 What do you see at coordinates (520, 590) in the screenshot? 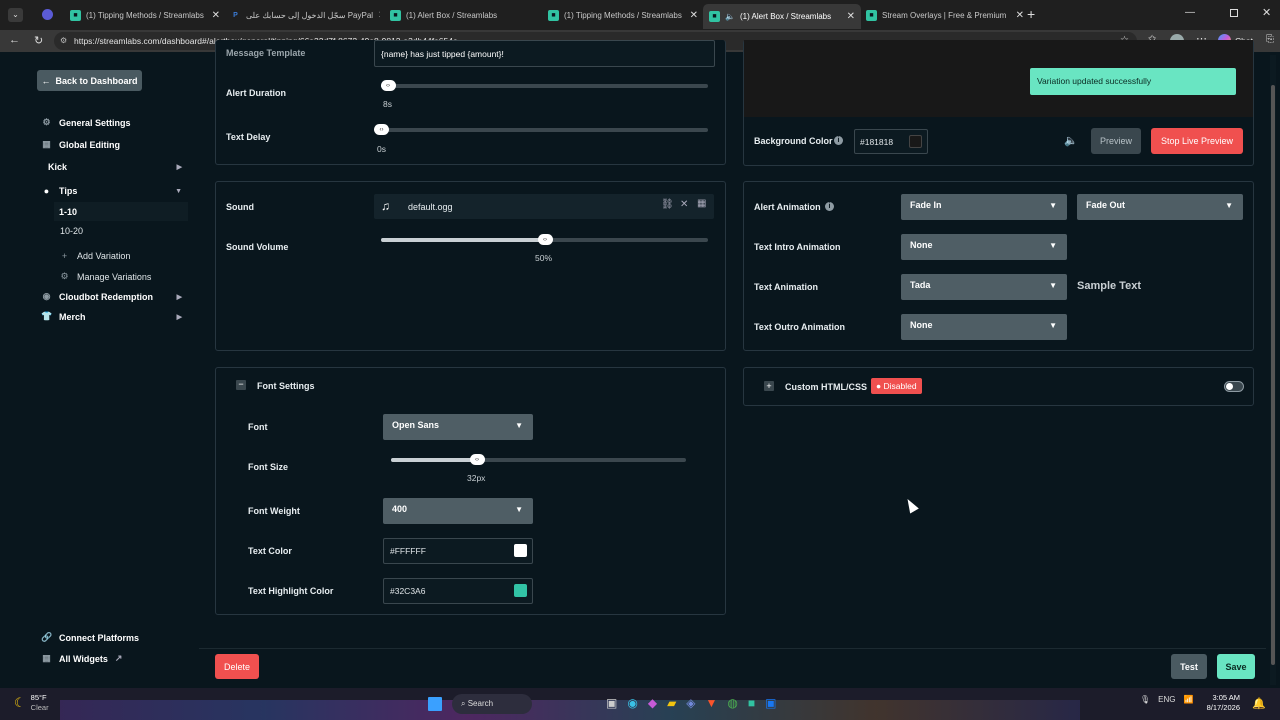
I see `text-highlight-swatch` at bounding box center [520, 590].